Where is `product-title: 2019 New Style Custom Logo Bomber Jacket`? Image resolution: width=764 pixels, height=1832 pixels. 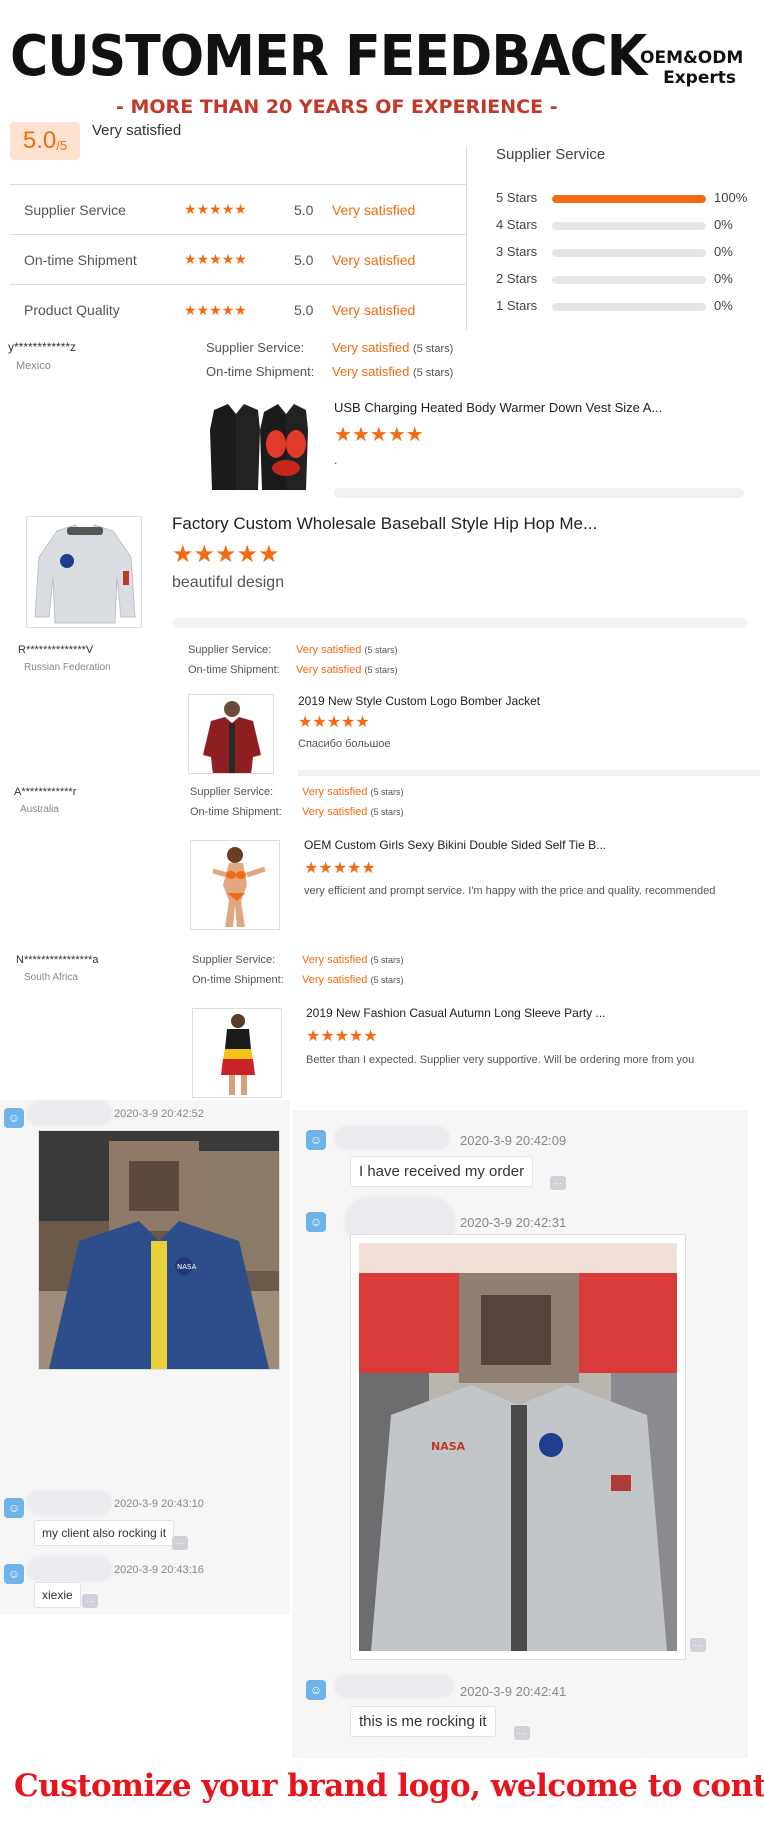 product-title: 2019 New Style Custom Logo Bomber Jacket is located at coordinates (419, 701).